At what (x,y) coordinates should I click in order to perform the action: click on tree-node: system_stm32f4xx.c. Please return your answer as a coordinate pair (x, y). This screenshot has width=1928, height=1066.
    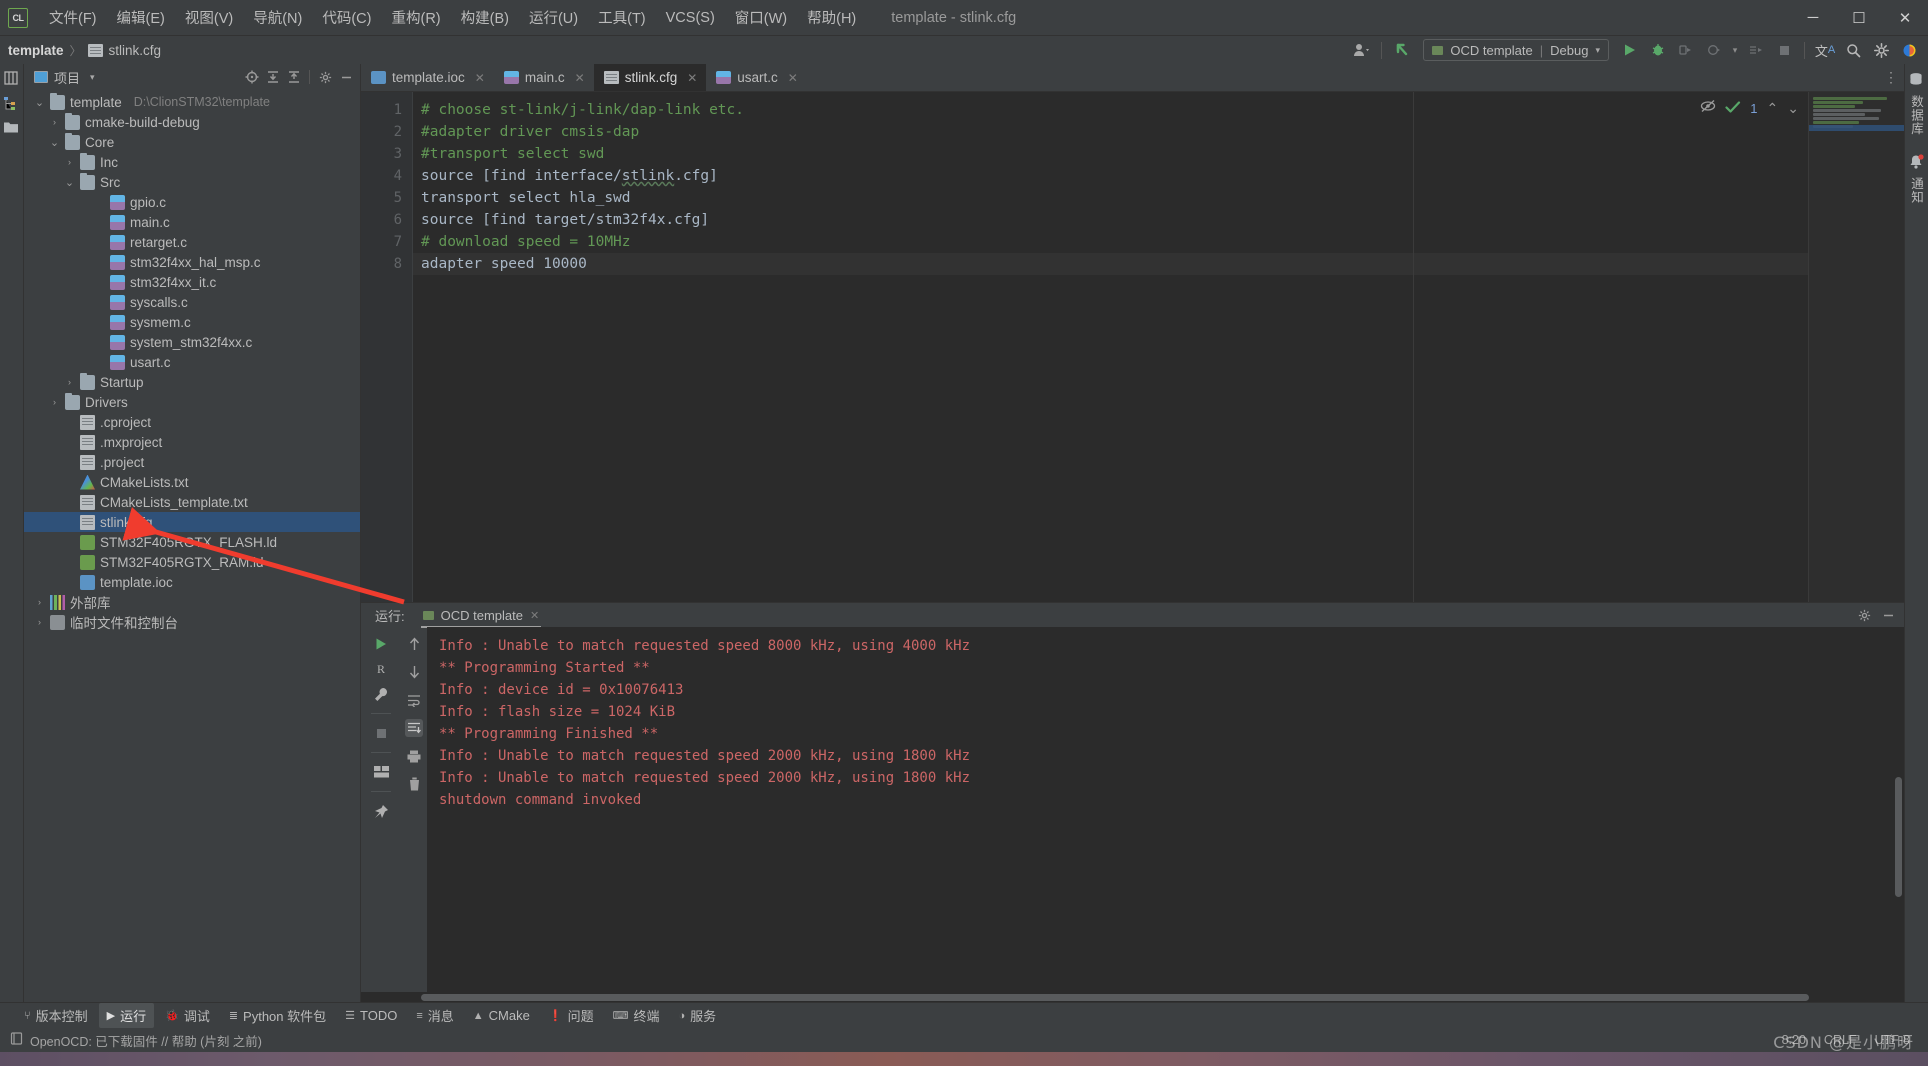
    Looking at the image, I should click on (192, 342).